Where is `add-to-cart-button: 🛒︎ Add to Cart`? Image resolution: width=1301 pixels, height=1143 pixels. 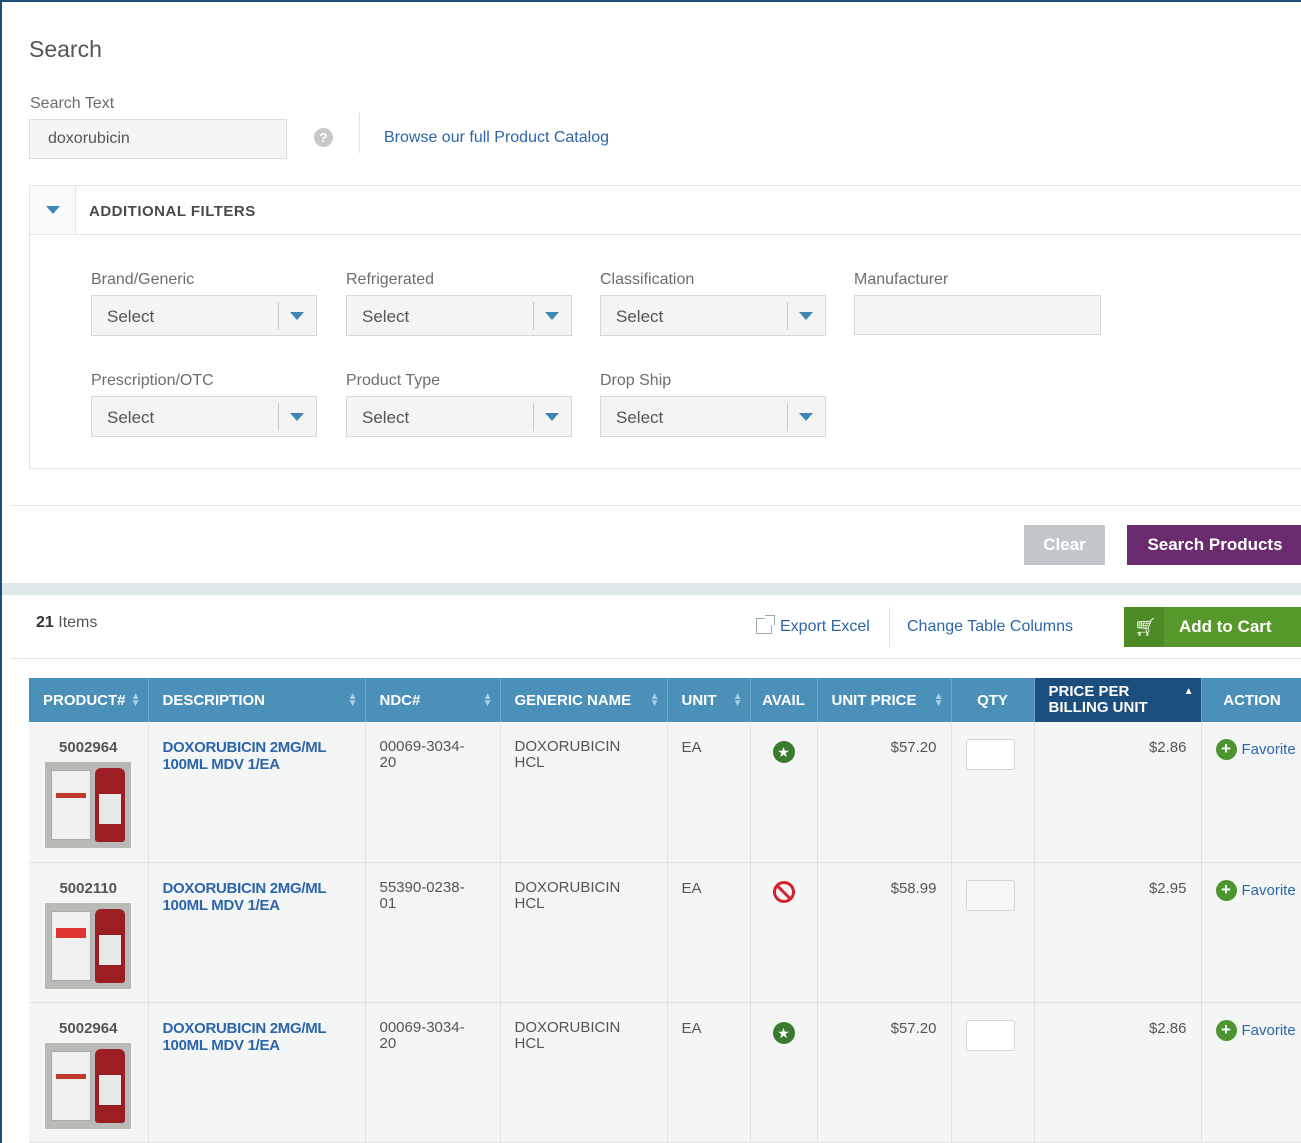 add-to-cart-button: 🛒︎ Add to Cart is located at coordinates (1212, 627).